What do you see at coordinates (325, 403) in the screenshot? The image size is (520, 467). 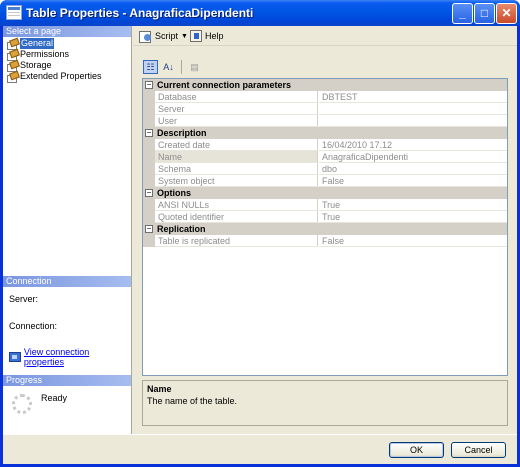 I see `description-panel: Name The name of the table.` at bounding box center [325, 403].